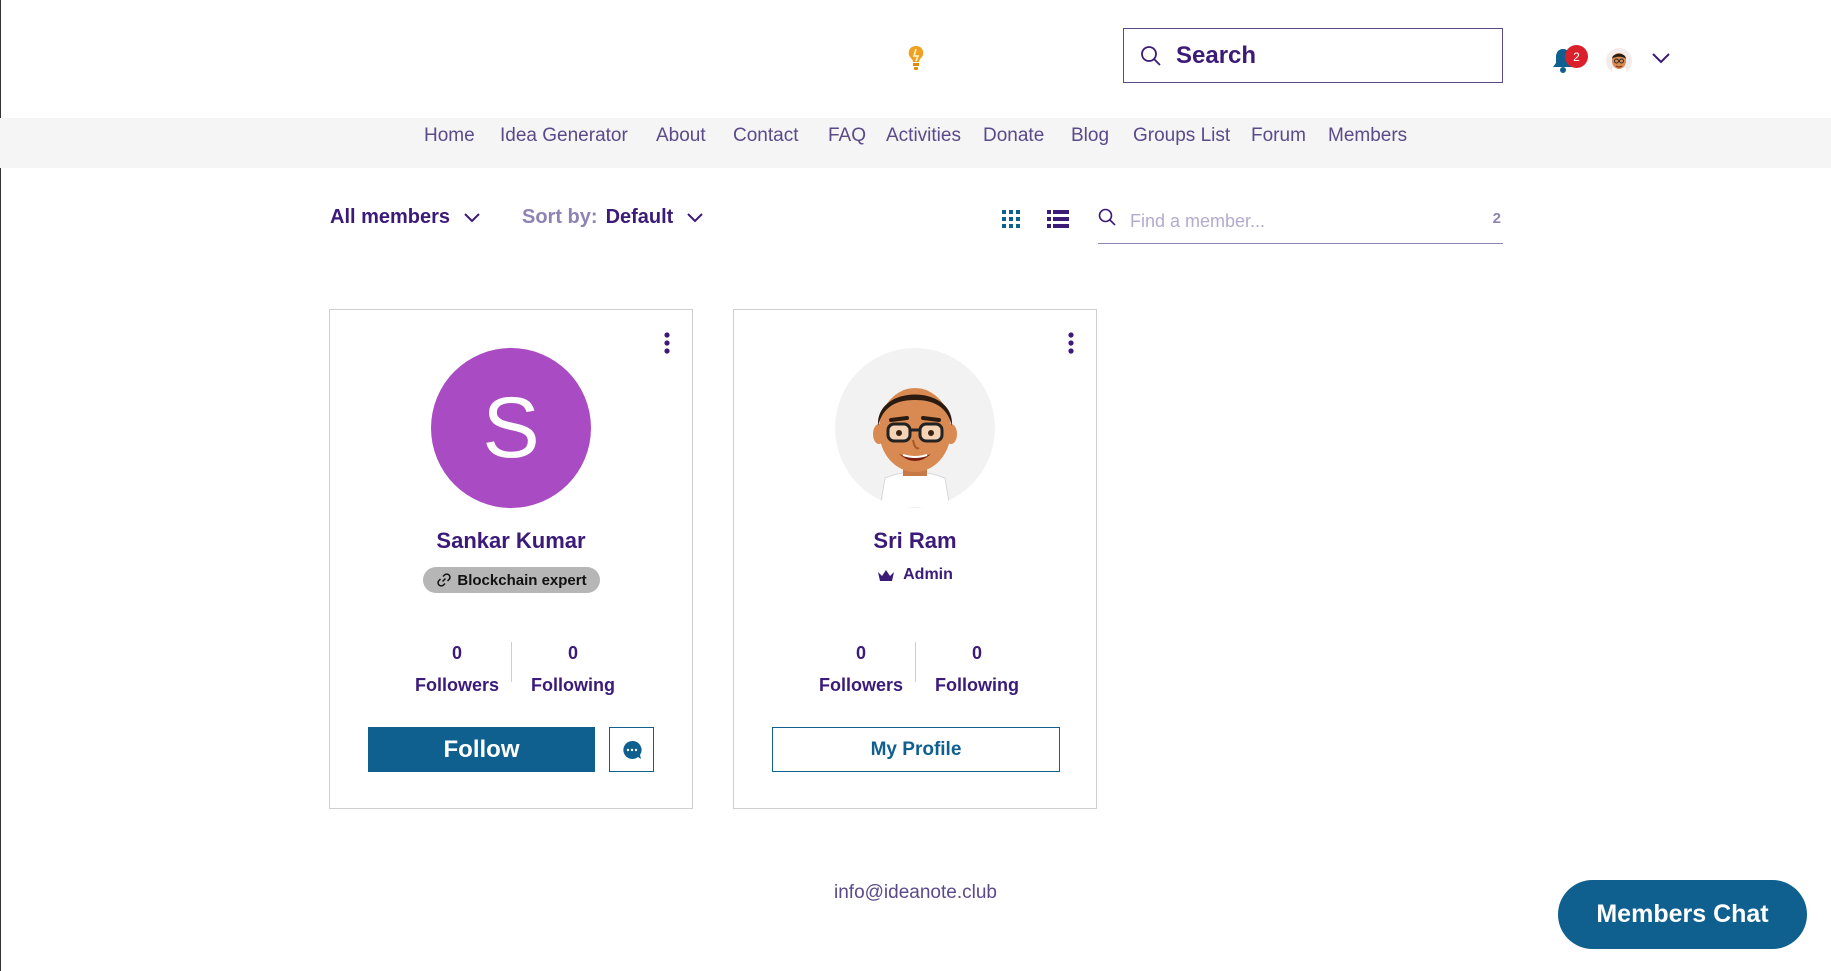 The image size is (1831, 971). What do you see at coordinates (1090, 143) in the screenshot?
I see `nav-item-blog: Blog` at bounding box center [1090, 143].